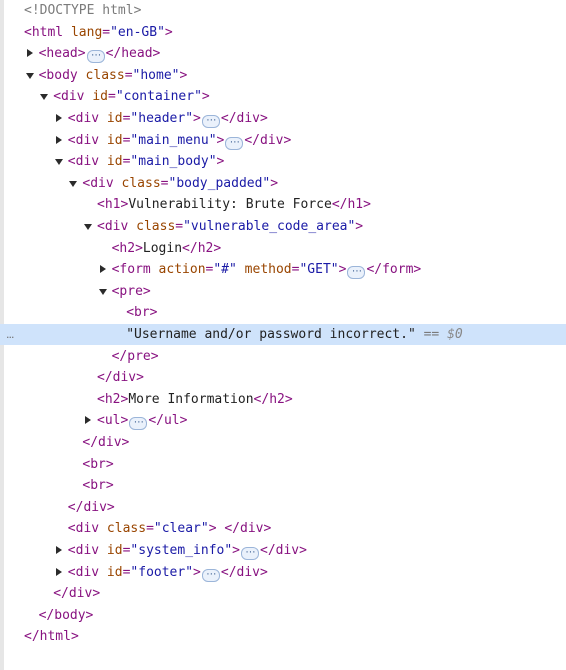 The width and height of the screenshot is (566, 670). Describe the element at coordinates (181, 528) in the screenshot. I see `attribute-value: "clear"` at that location.